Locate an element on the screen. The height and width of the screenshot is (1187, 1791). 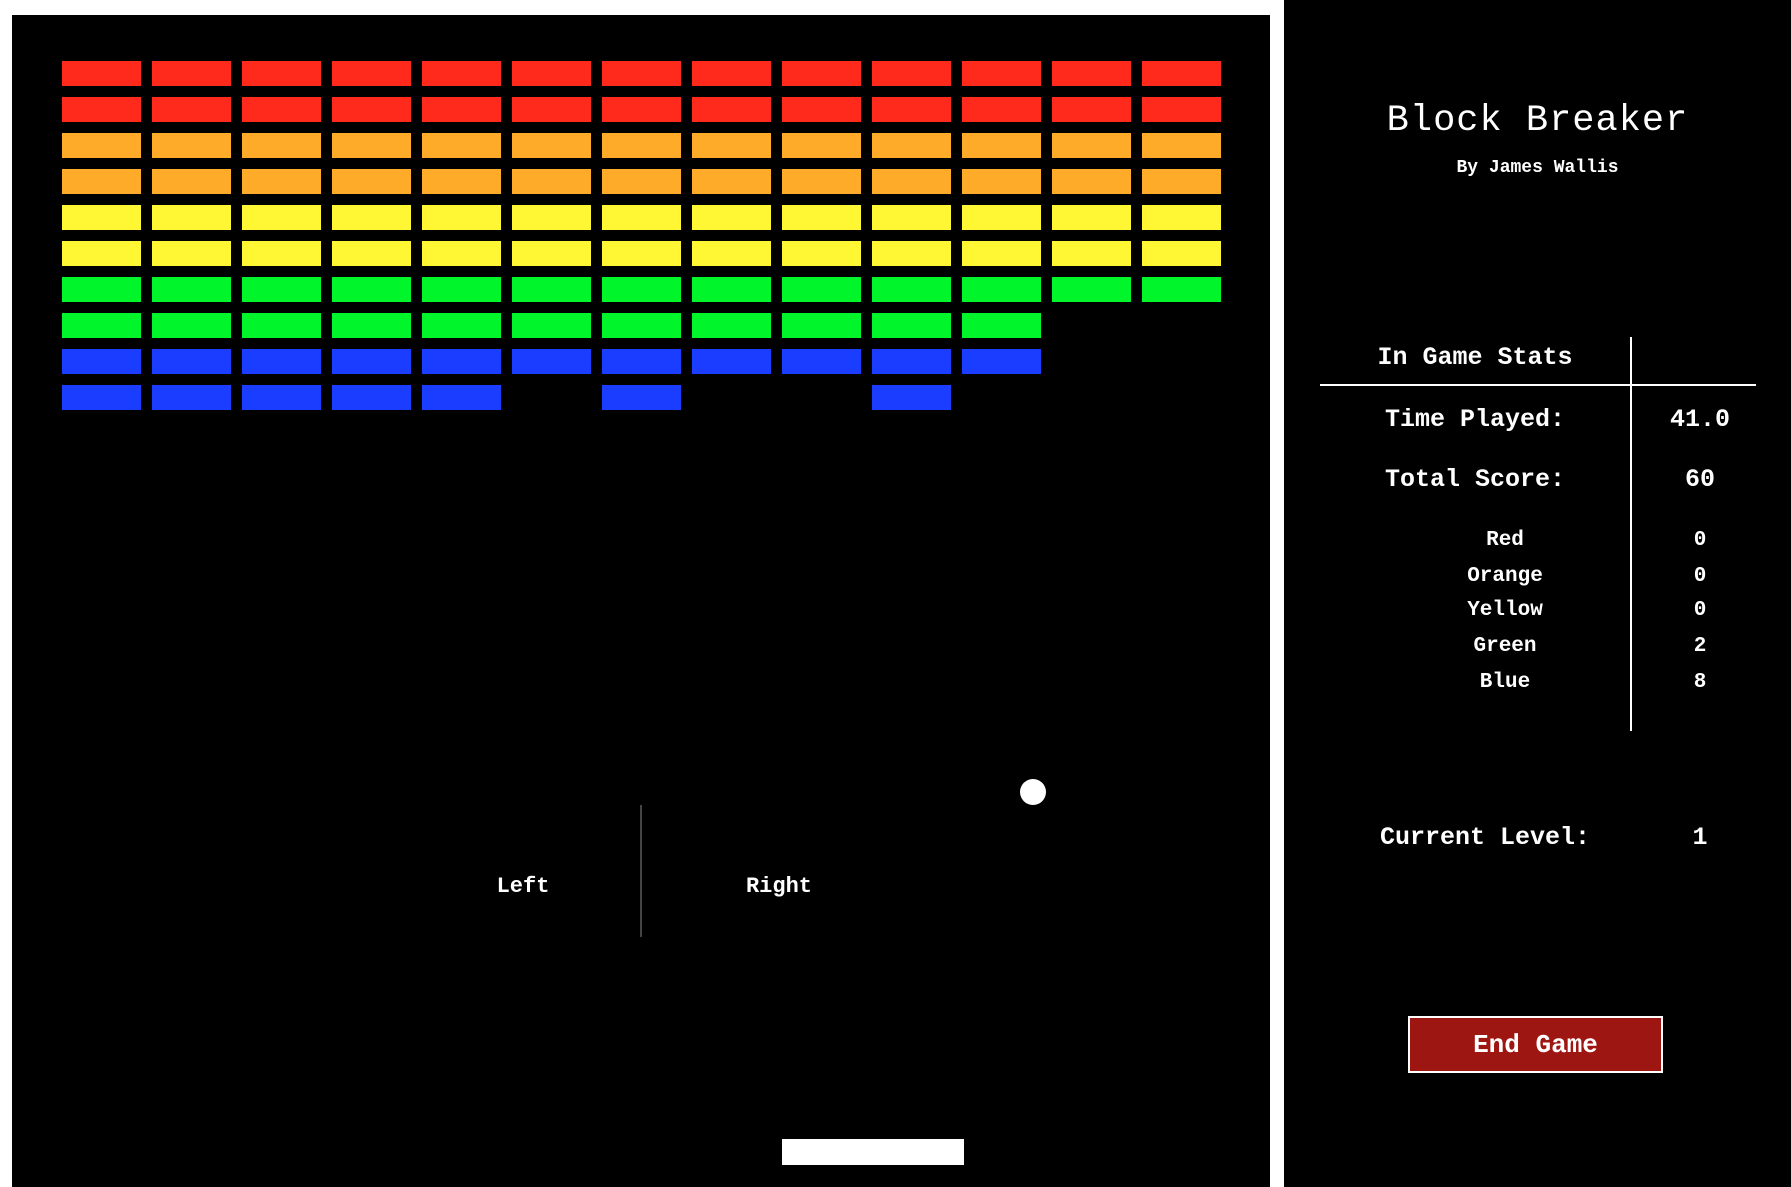
red-count-label: Red is located at coordinates (1505, 540).